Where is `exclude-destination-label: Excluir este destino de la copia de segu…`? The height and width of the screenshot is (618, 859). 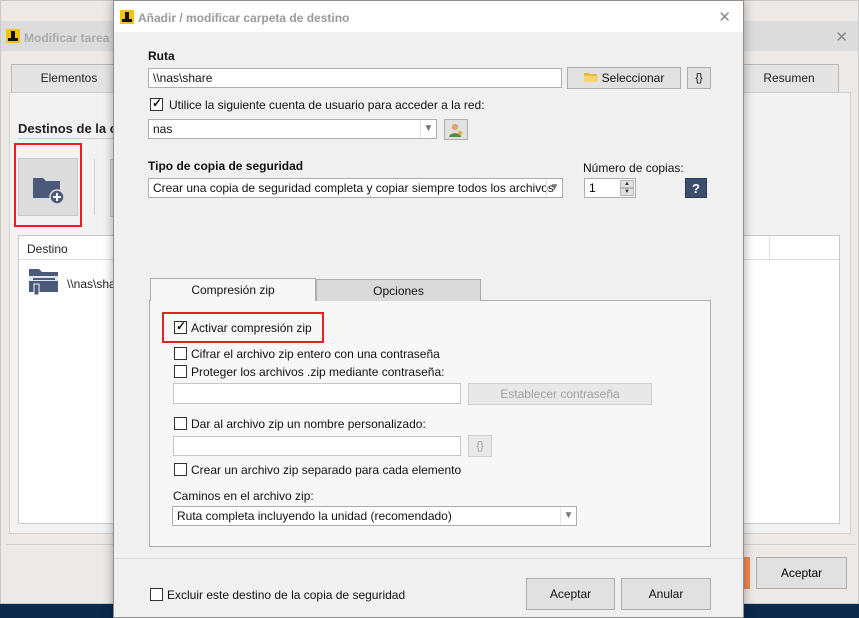
exclude-destination-label: Excluir este destino de la copia de segu… is located at coordinates (286, 595).